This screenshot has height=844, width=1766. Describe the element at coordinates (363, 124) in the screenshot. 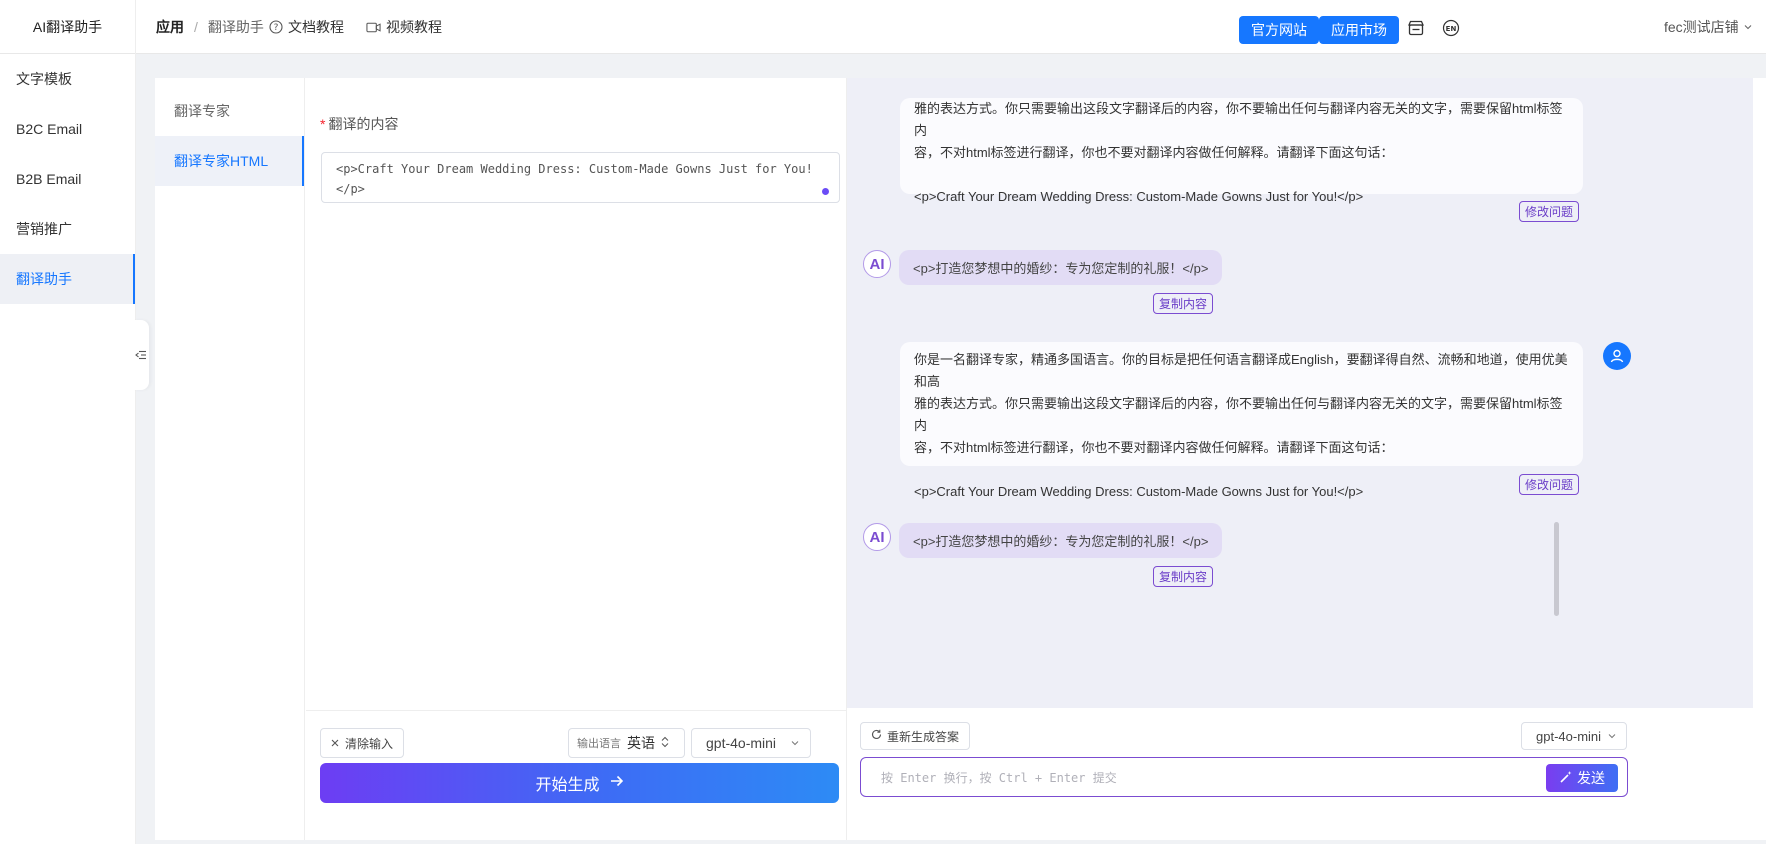

I see `content-field-label-text: 翻译的内容` at that location.